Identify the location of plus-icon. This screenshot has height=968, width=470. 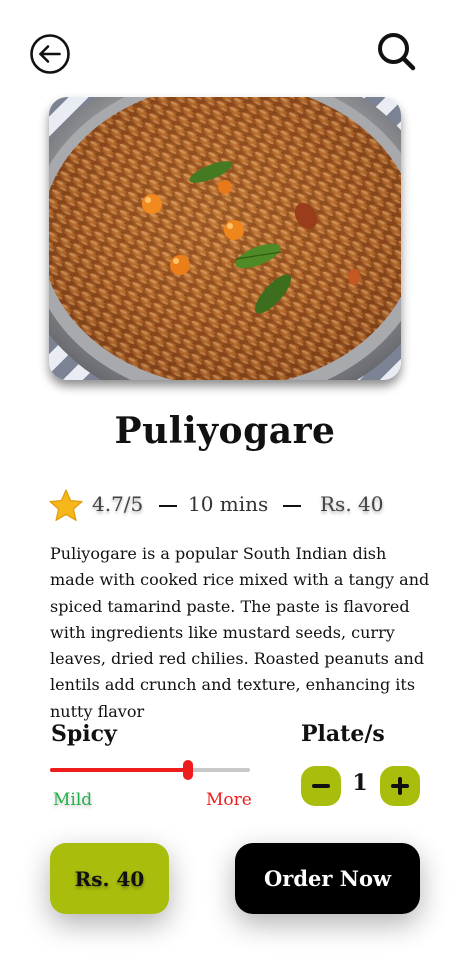
(400, 786).